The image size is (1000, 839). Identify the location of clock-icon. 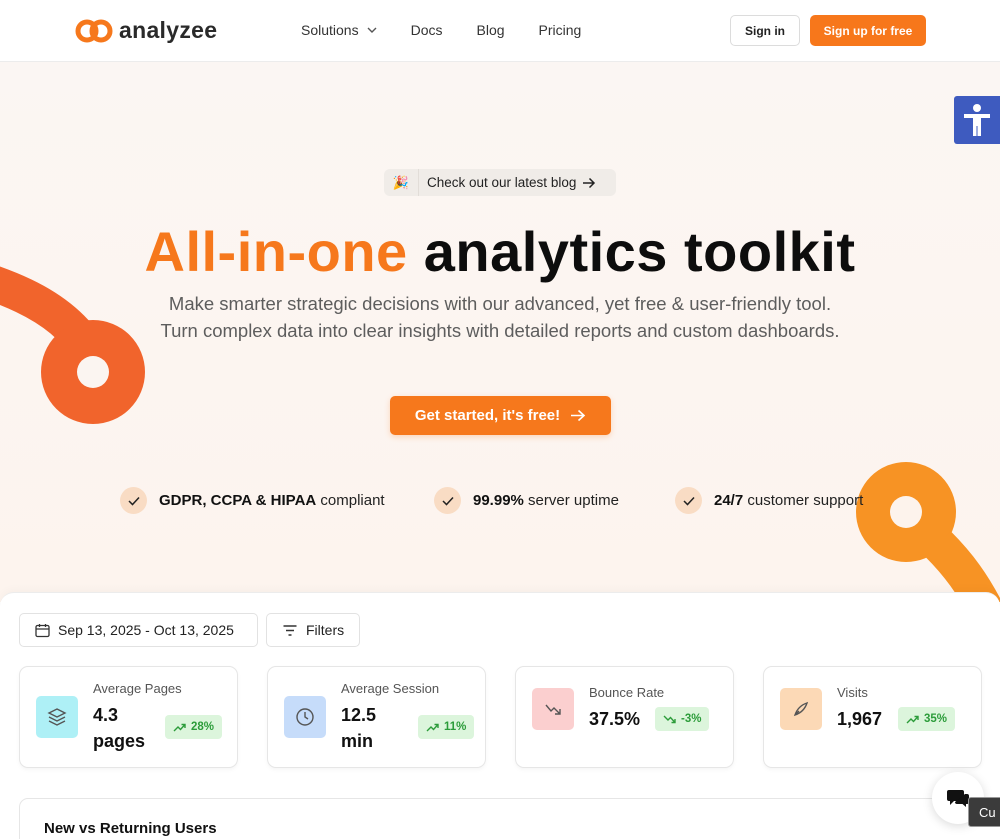
(305, 717).